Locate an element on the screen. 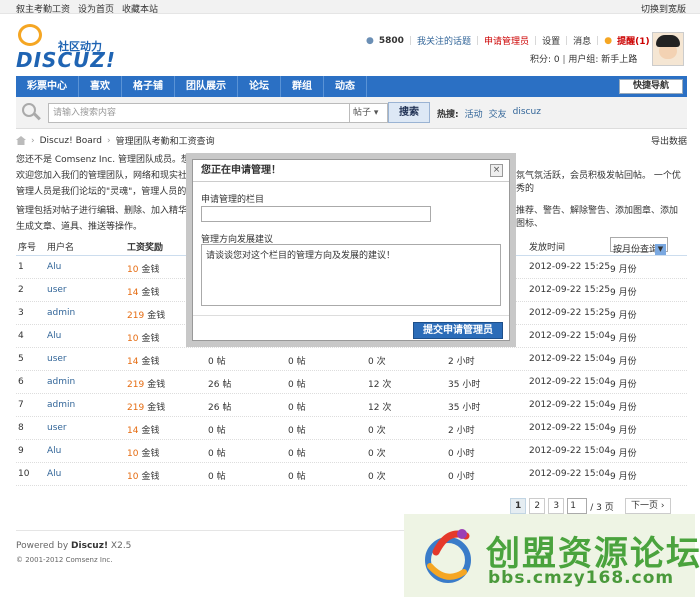 The height and width of the screenshot is (602, 700). nav-item-team: 团队展示 is located at coordinates (206, 86).